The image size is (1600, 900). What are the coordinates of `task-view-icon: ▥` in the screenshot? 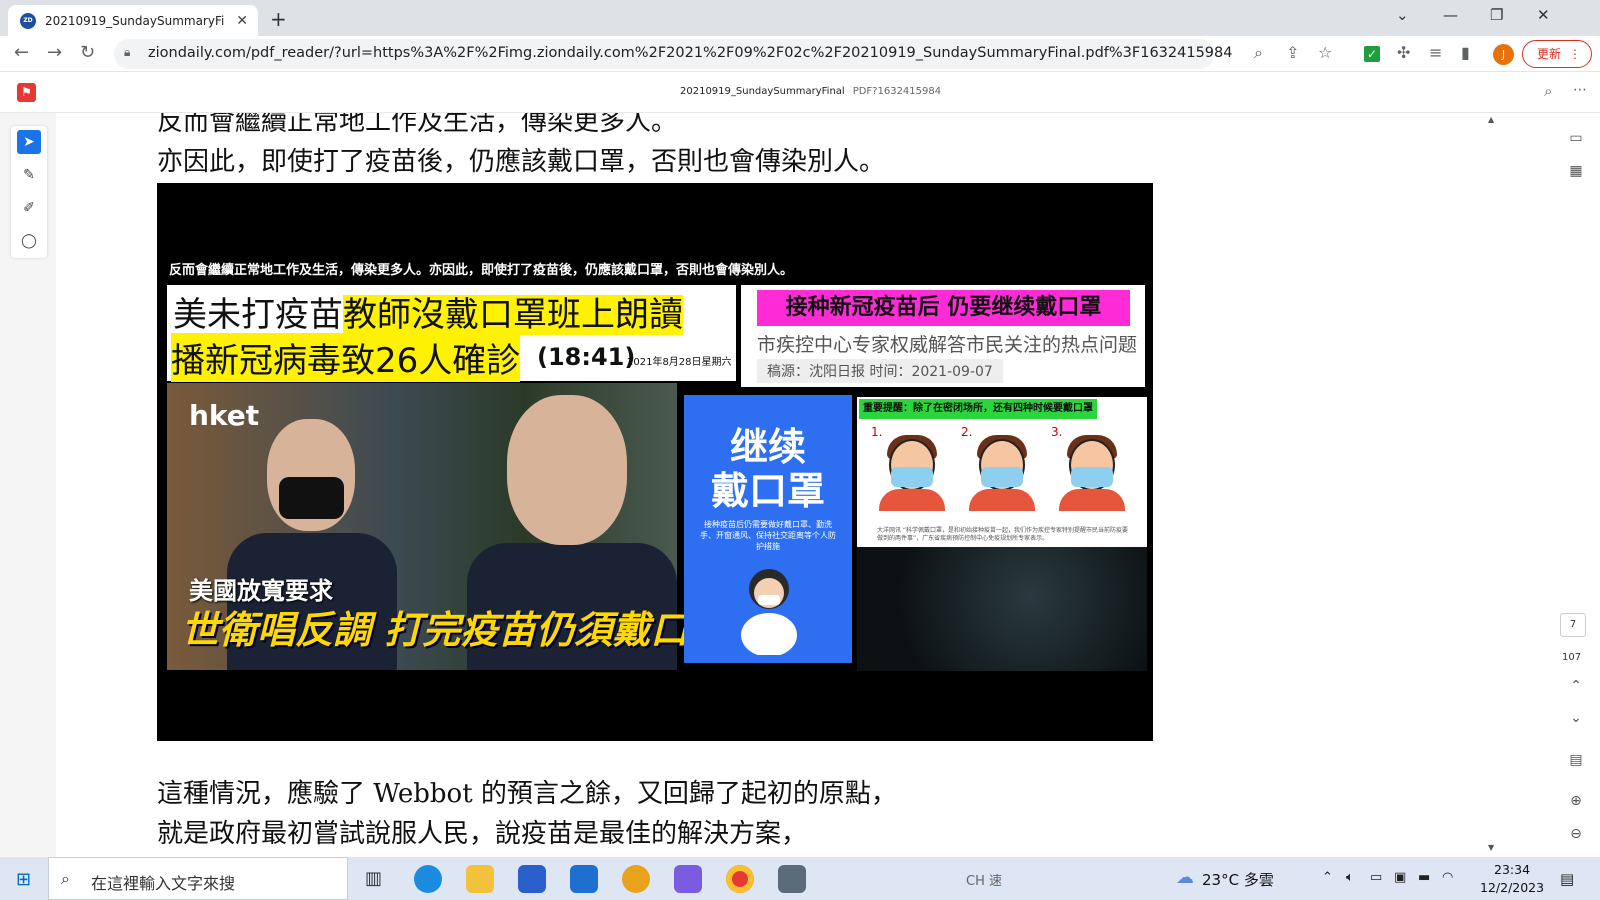 It's located at (373, 878).